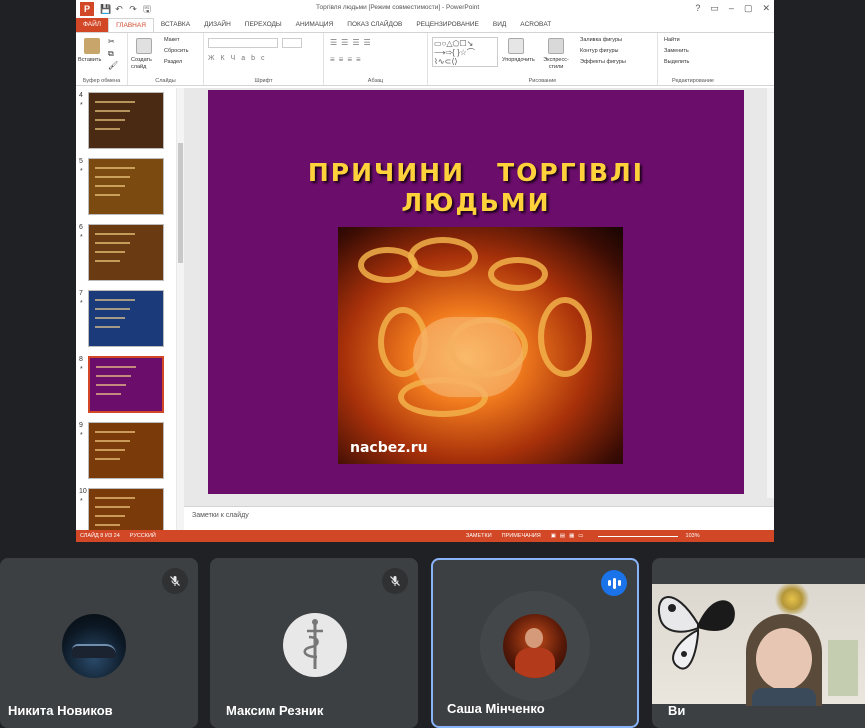  What do you see at coordinates (92, 46) in the screenshot?
I see `paste-icon` at bounding box center [92, 46].